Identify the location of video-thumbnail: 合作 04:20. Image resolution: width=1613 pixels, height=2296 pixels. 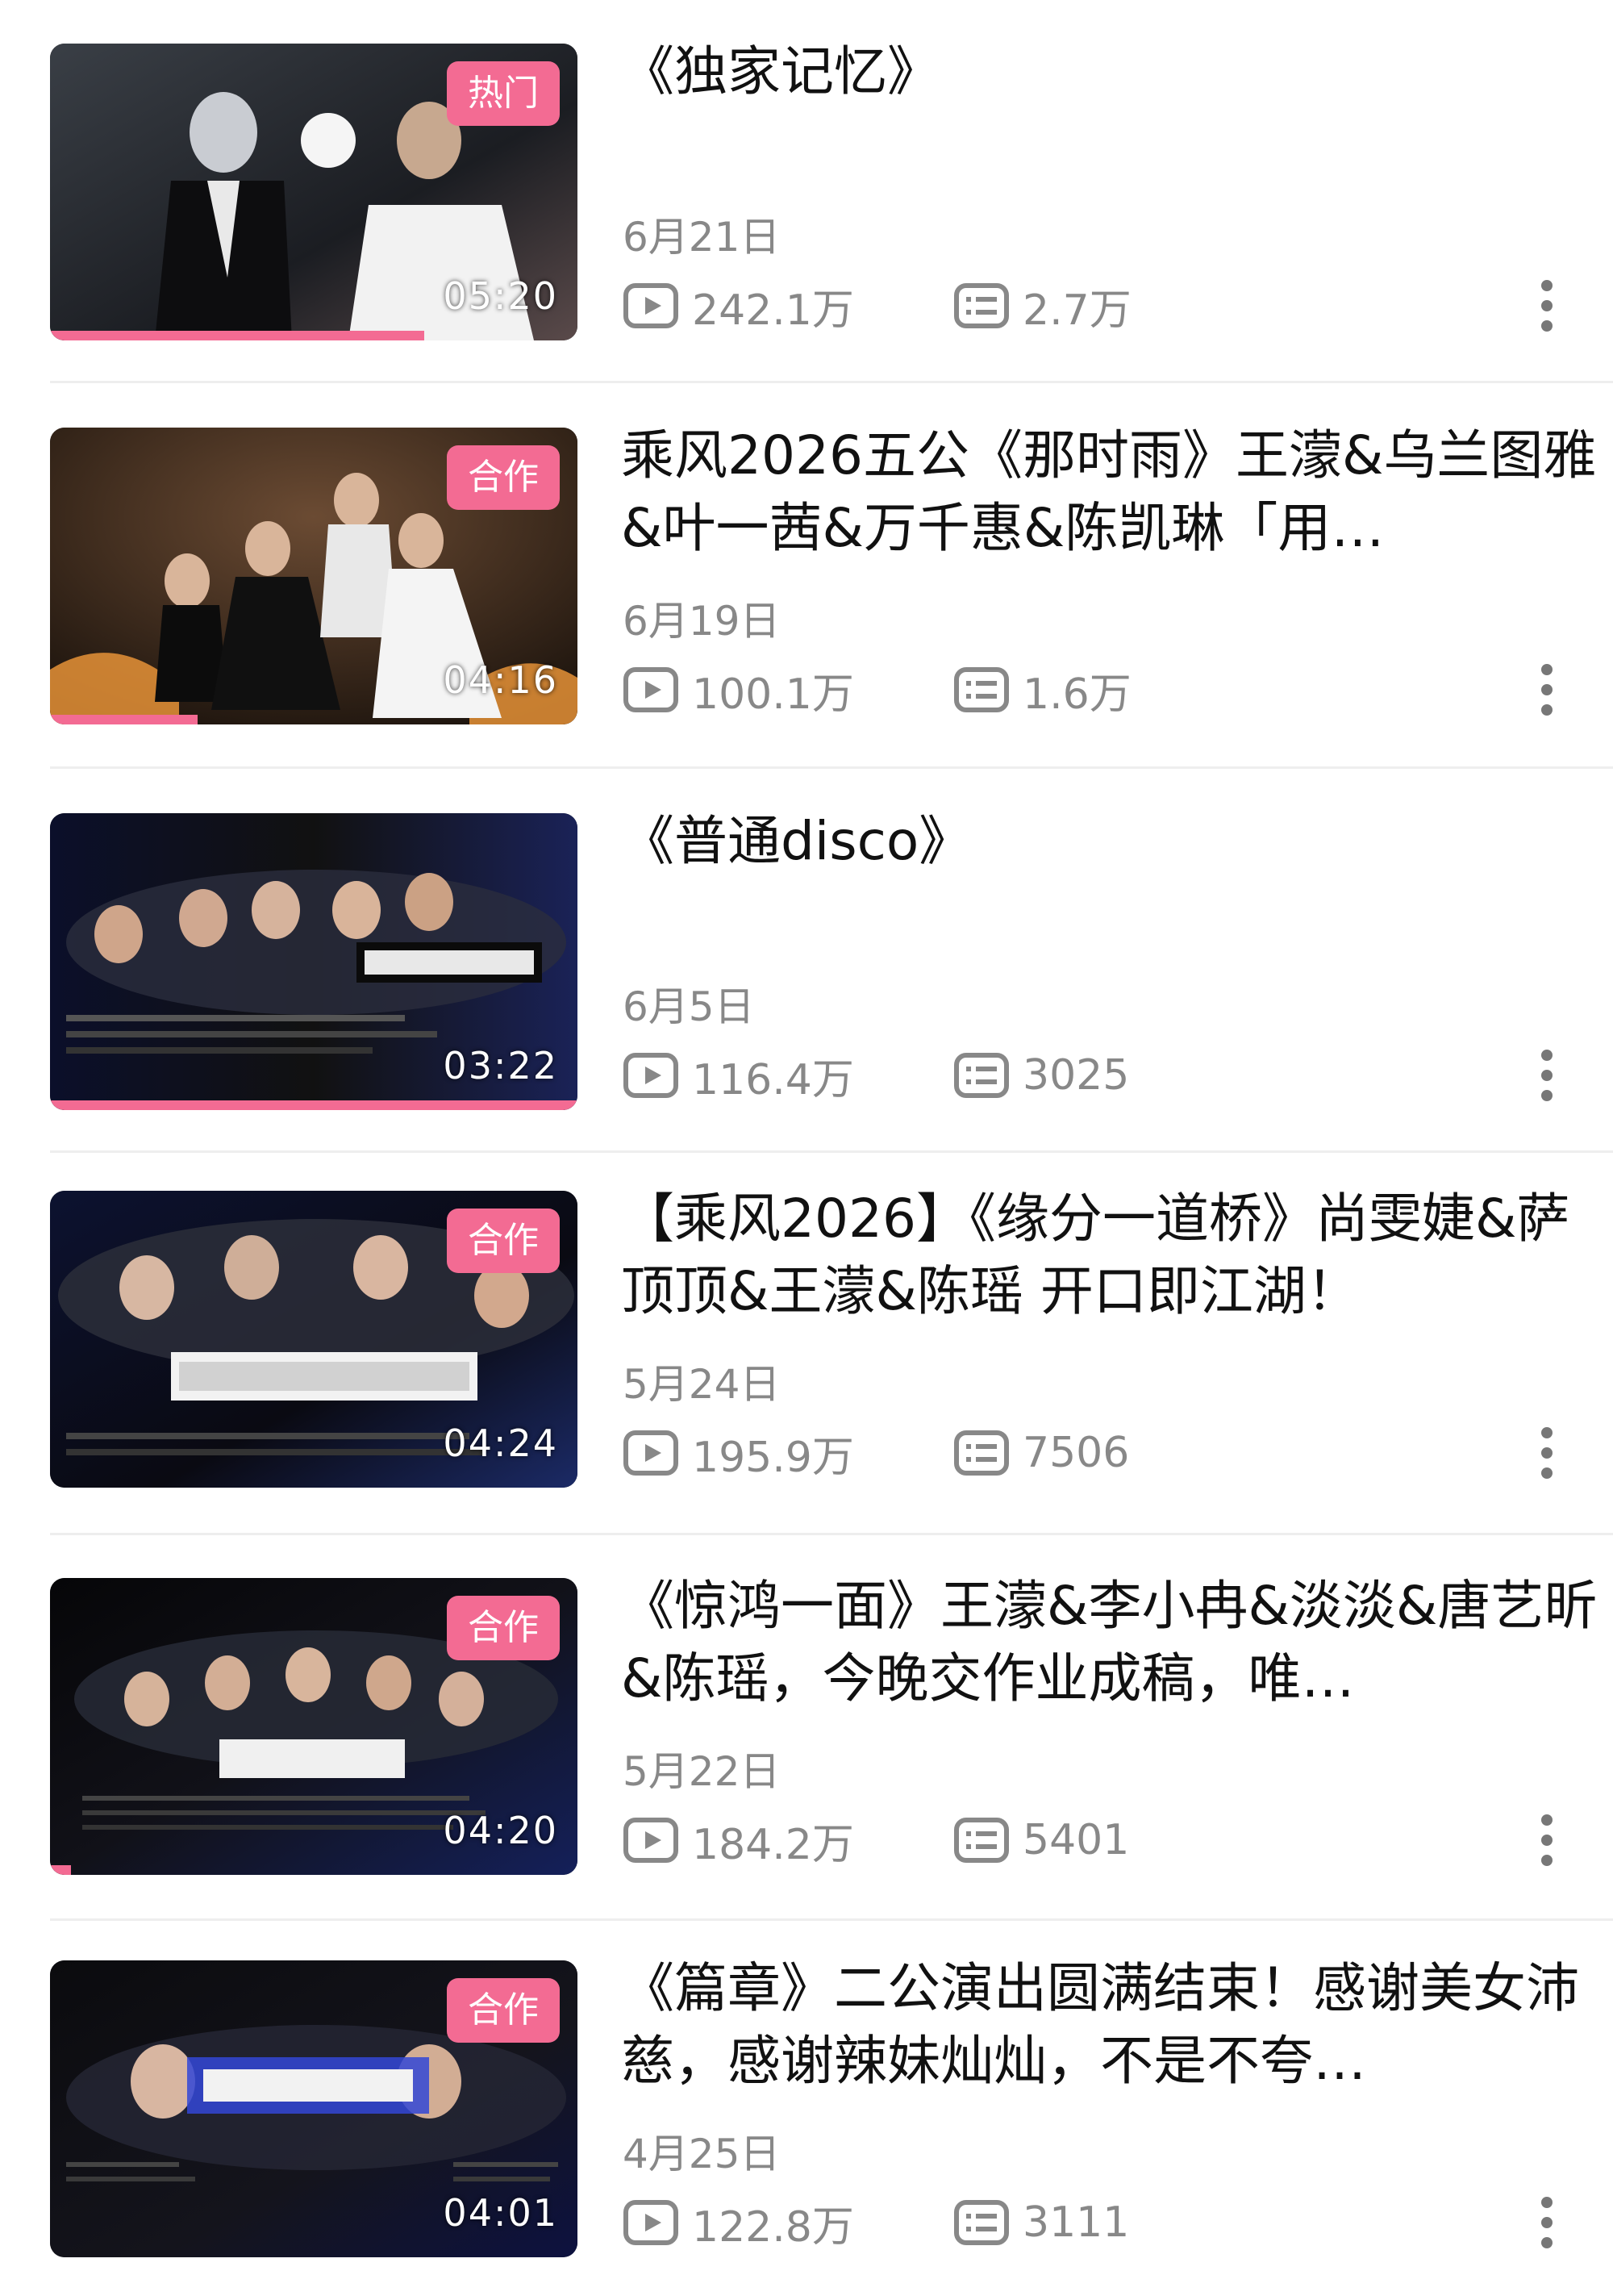
(313, 1726).